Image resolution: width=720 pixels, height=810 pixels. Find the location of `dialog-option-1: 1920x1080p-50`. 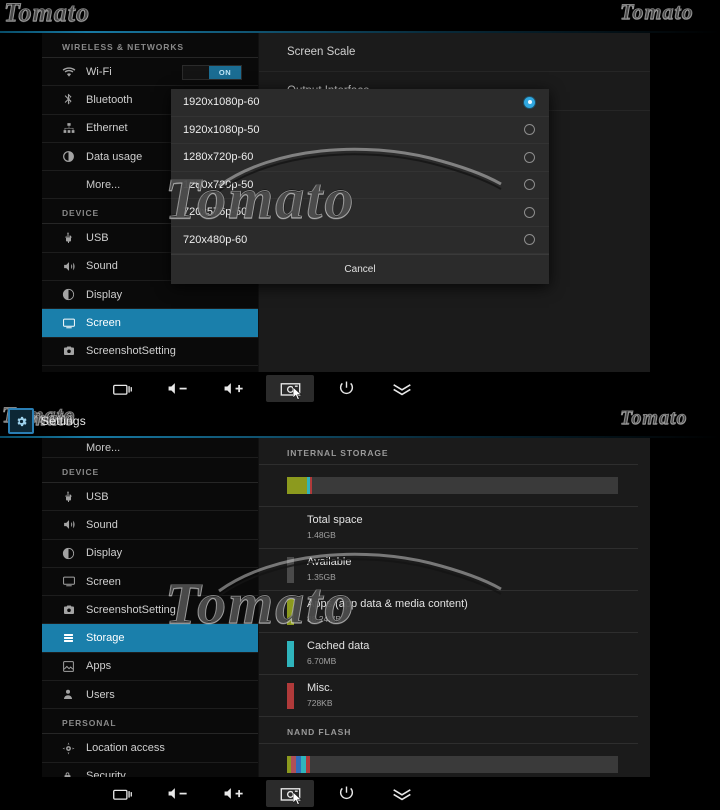

dialog-option-1: 1920x1080p-50 is located at coordinates (360, 130).